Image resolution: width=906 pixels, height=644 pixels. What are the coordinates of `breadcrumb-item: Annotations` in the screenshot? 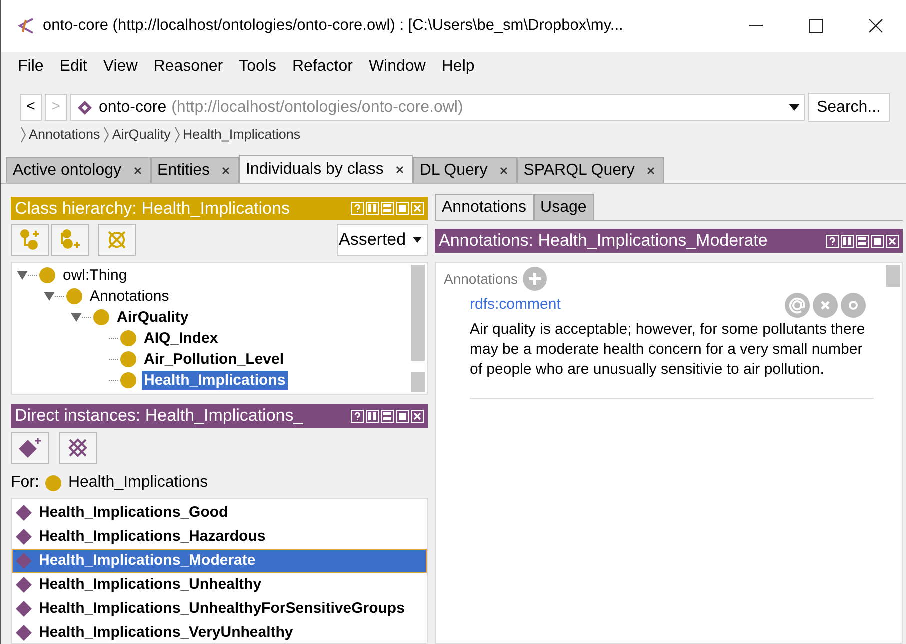 It's located at (64, 135).